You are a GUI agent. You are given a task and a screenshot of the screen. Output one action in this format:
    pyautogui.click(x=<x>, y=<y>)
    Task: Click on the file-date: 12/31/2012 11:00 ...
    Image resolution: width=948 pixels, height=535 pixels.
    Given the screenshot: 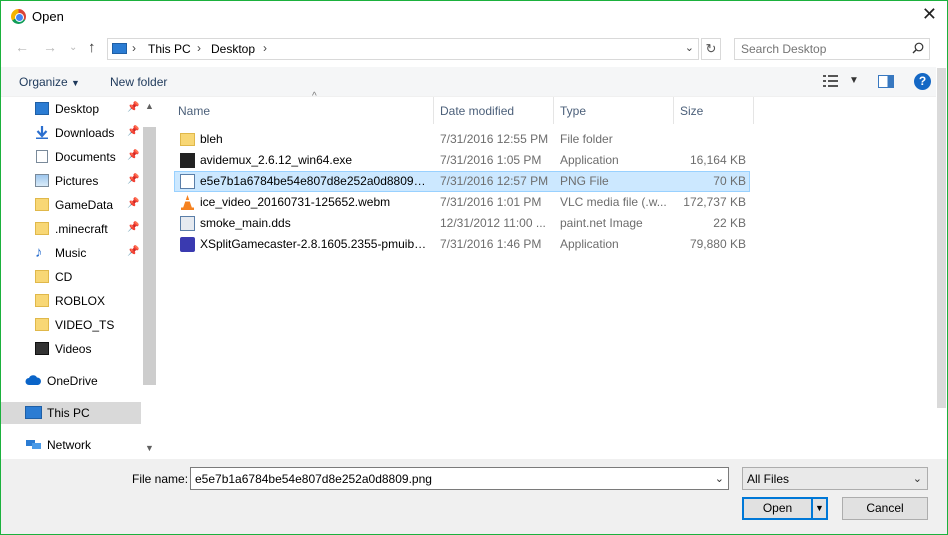 What is the action you would take?
    pyautogui.click(x=493, y=223)
    